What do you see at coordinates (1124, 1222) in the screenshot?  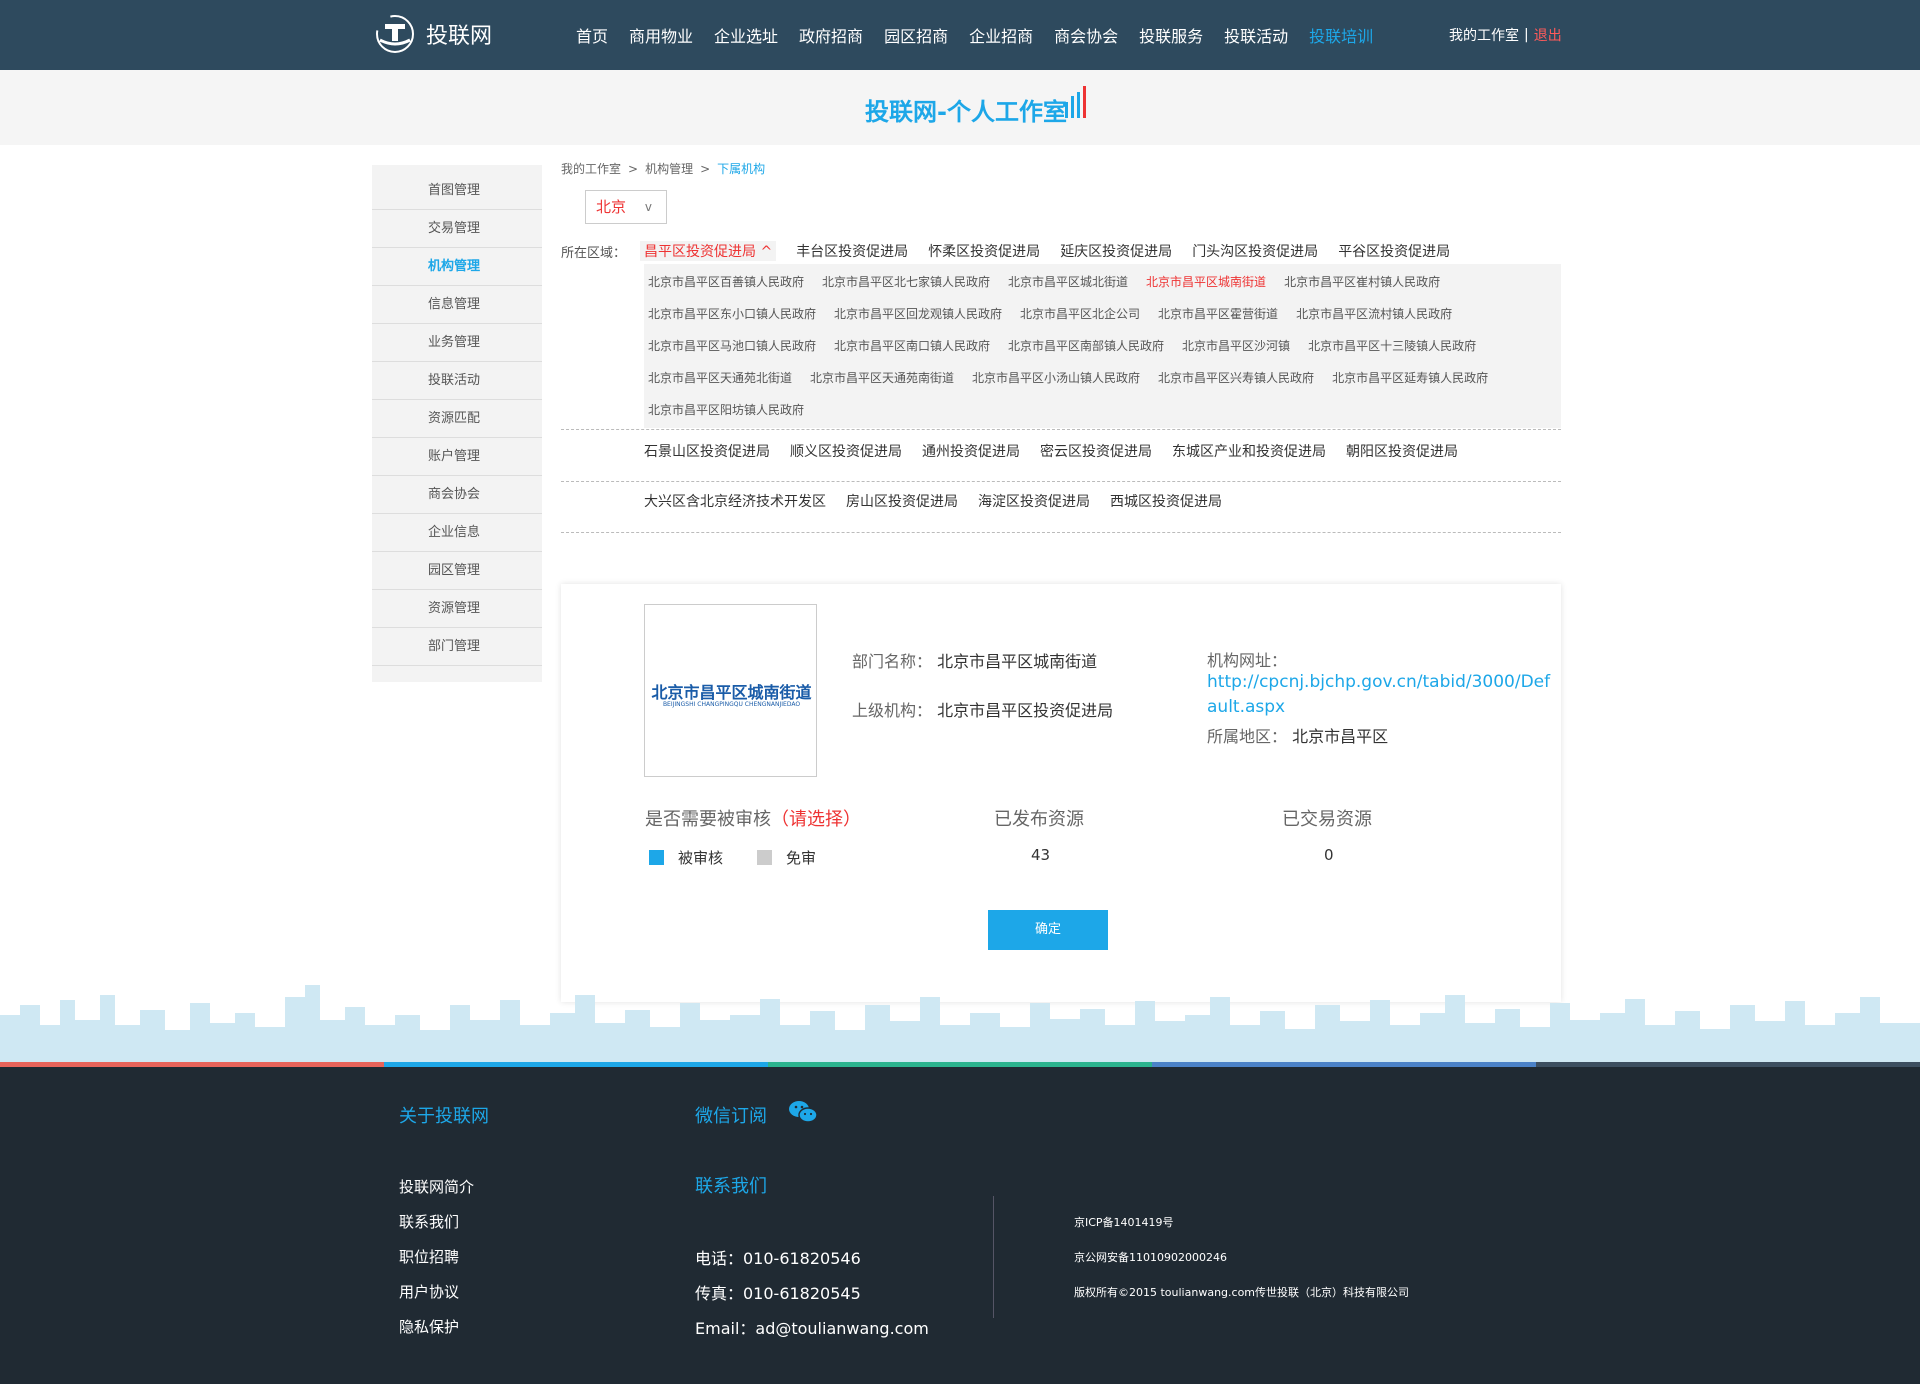 I see `footer-icp: 京ICP备1401419号` at bounding box center [1124, 1222].